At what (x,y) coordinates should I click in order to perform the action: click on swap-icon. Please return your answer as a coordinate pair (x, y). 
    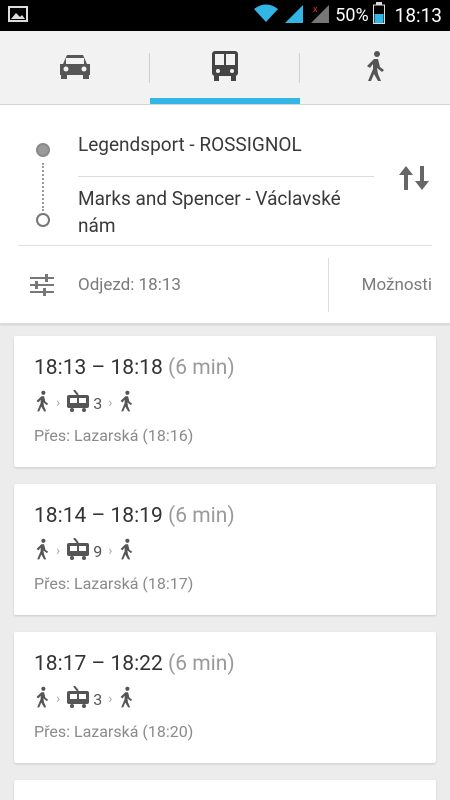
    Looking at the image, I should click on (414, 180).